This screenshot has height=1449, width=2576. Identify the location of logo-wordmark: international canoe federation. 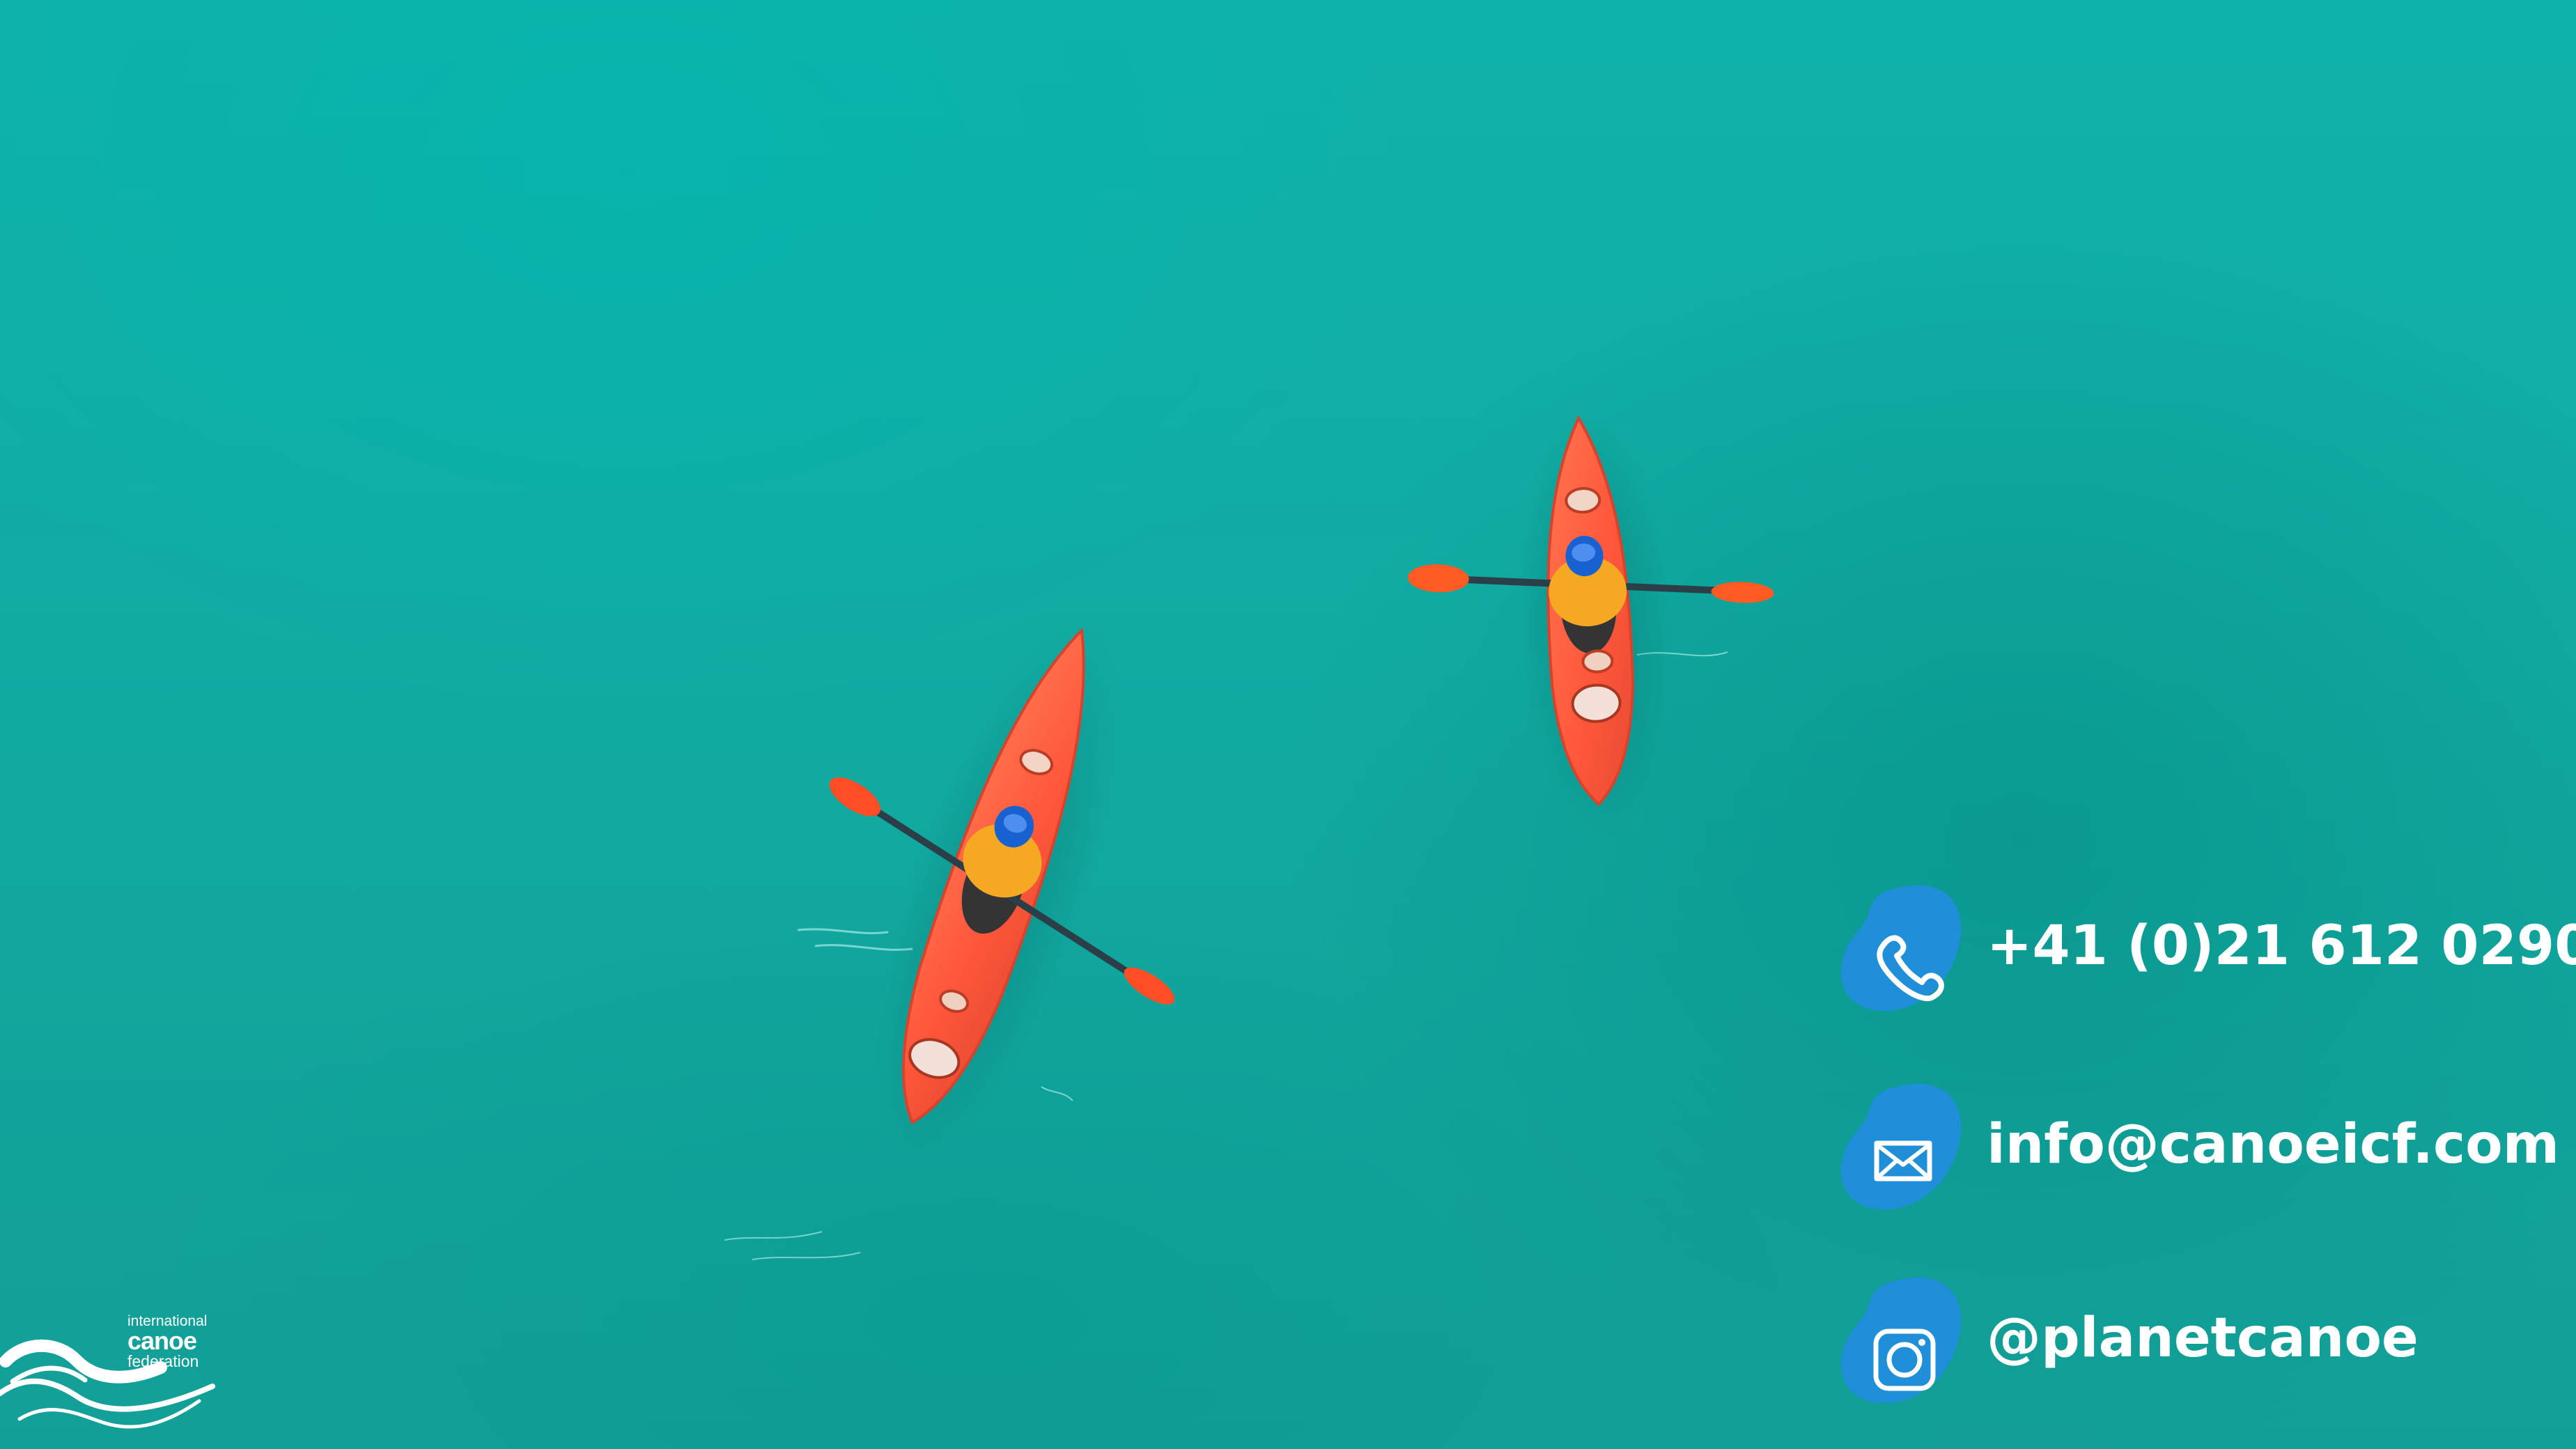
(167, 1342).